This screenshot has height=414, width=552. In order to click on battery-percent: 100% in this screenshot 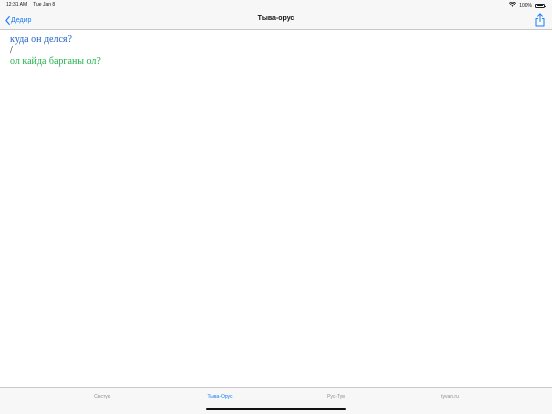, I will do `click(525, 5)`.